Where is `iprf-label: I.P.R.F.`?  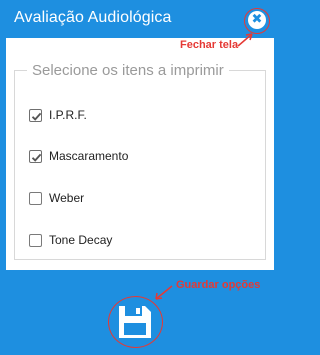
iprf-label: I.P.R.F. is located at coordinates (68, 115).